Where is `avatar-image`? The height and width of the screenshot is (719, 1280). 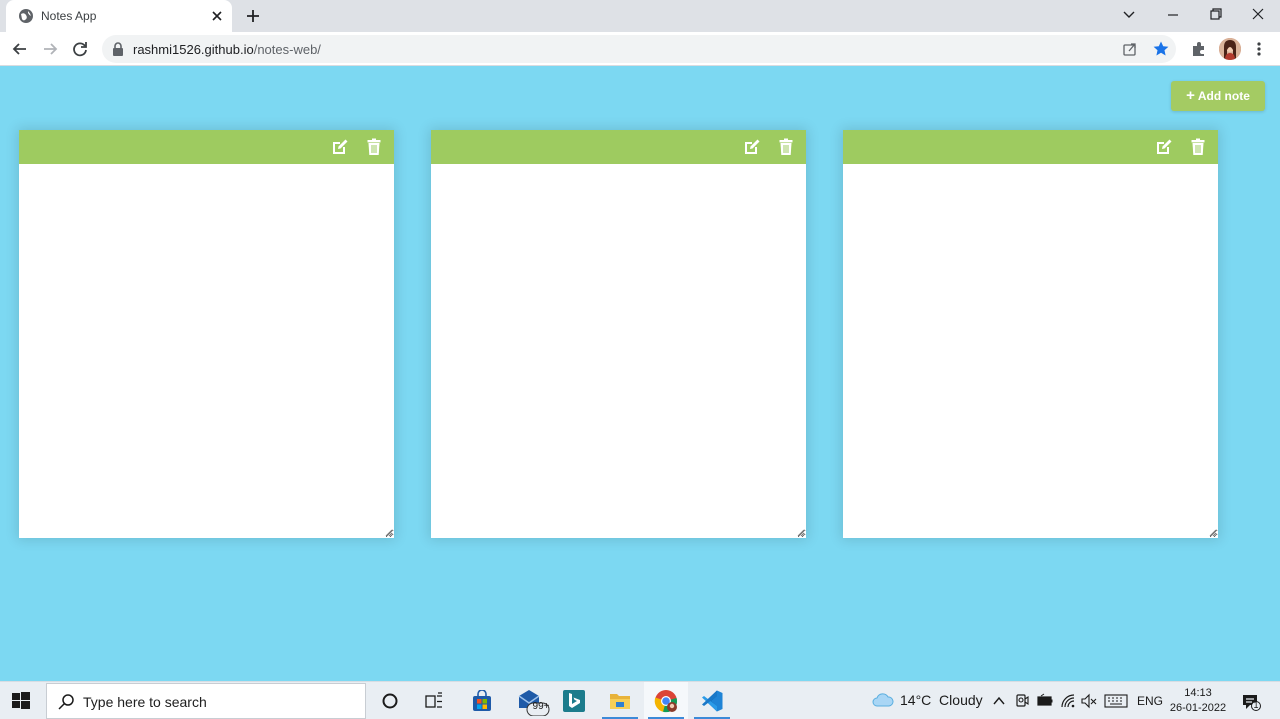
avatar-image is located at coordinates (1230, 49).